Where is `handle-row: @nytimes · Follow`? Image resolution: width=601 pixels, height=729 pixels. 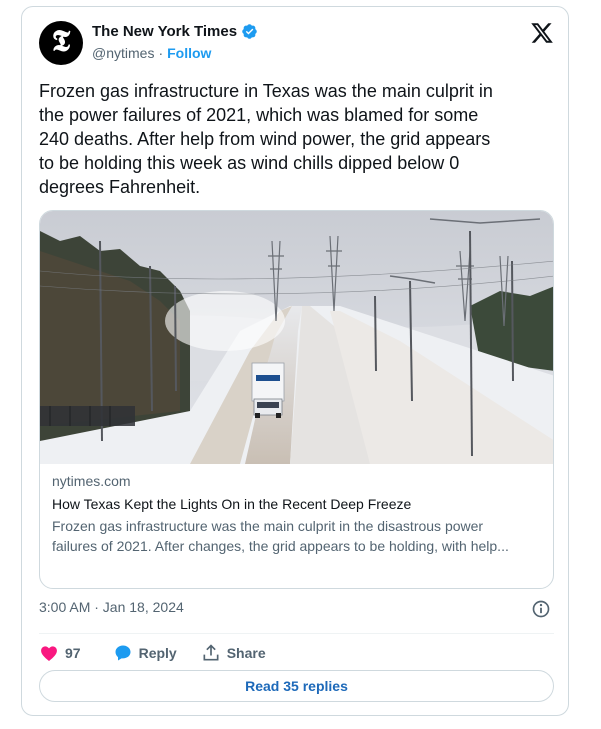 handle-row: @nytimes · Follow is located at coordinates (151, 53).